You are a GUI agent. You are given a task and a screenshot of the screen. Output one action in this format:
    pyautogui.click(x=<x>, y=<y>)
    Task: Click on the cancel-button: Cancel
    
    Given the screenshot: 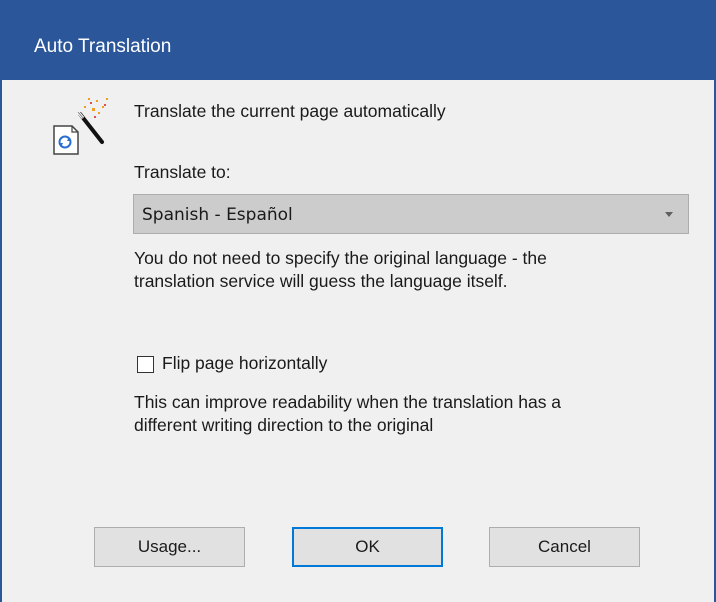 What is the action you would take?
    pyautogui.click(x=564, y=547)
    